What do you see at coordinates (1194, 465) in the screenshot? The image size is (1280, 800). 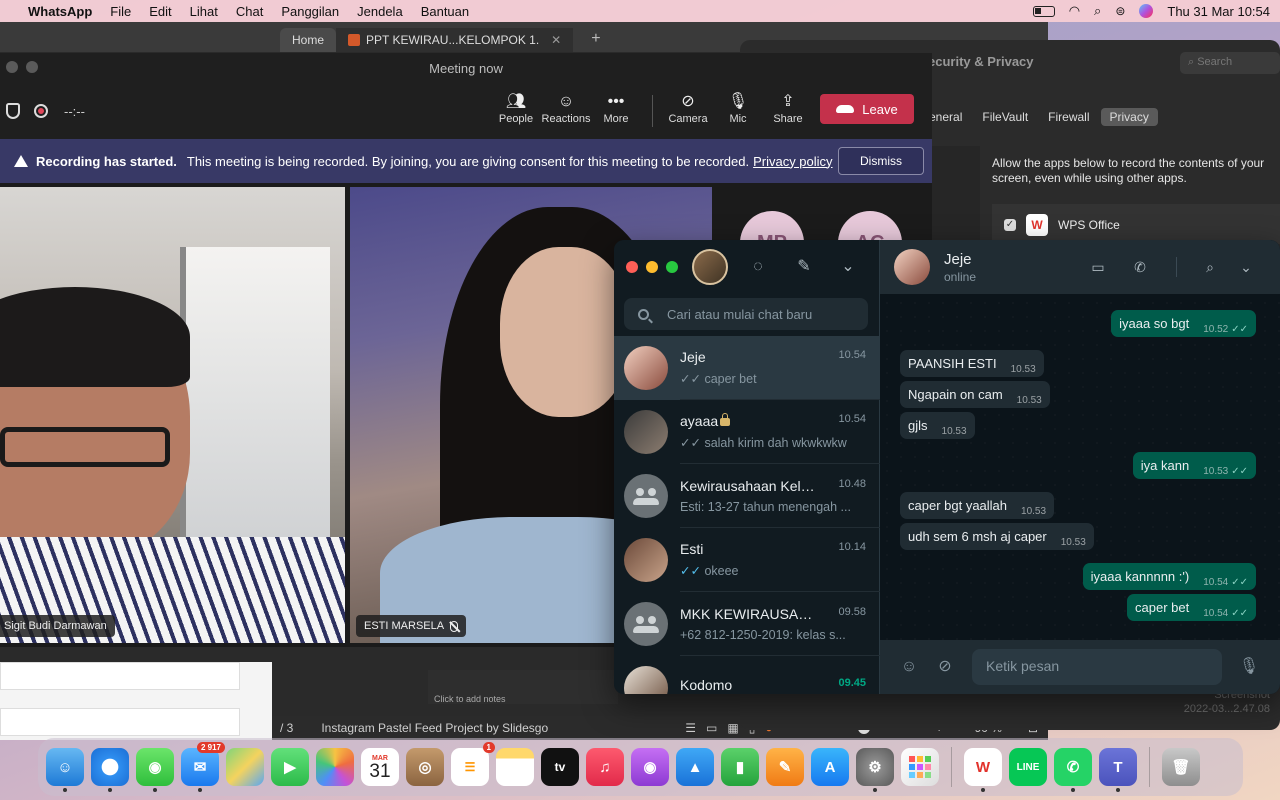 I see `message-bubble-outgoing: iya kann 10.53 ✓✓` at bounding box center [1194, 465].